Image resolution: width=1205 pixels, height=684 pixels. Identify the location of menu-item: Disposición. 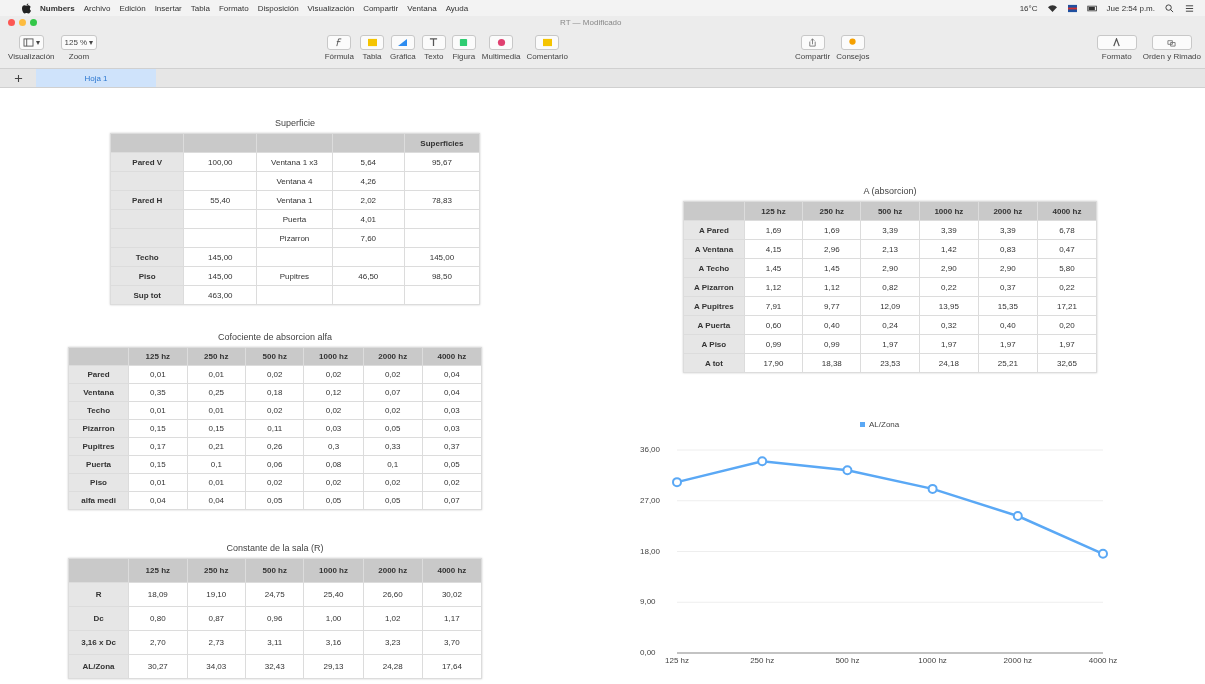
(278, 8).